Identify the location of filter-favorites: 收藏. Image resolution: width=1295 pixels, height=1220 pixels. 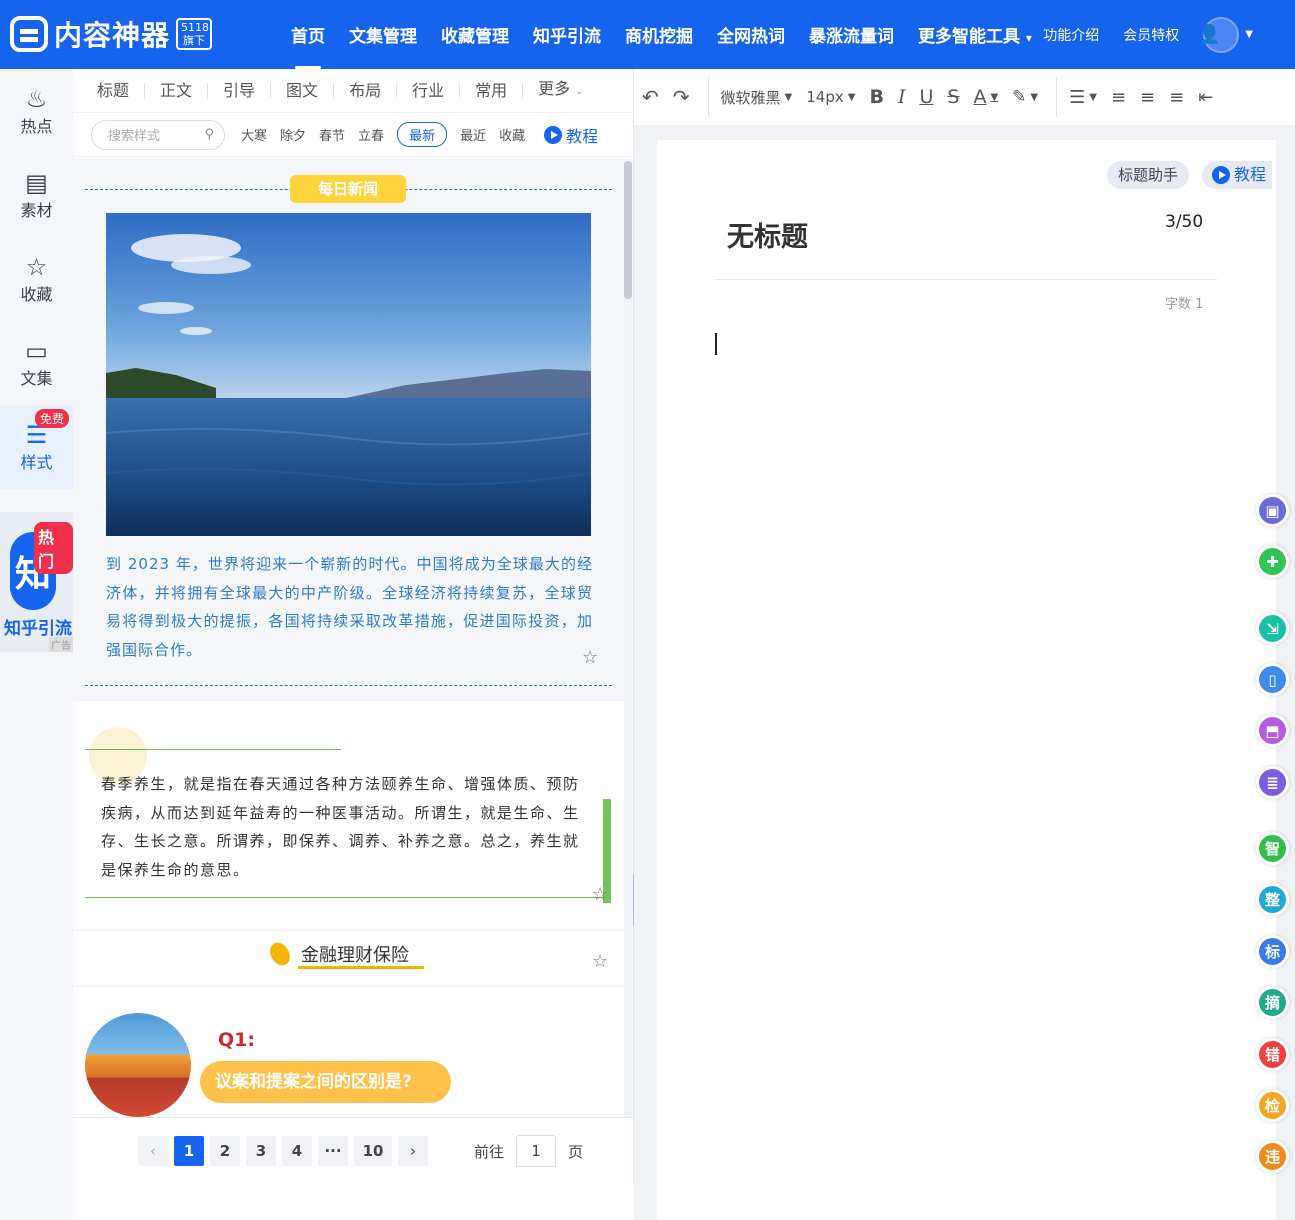
(512, 134).